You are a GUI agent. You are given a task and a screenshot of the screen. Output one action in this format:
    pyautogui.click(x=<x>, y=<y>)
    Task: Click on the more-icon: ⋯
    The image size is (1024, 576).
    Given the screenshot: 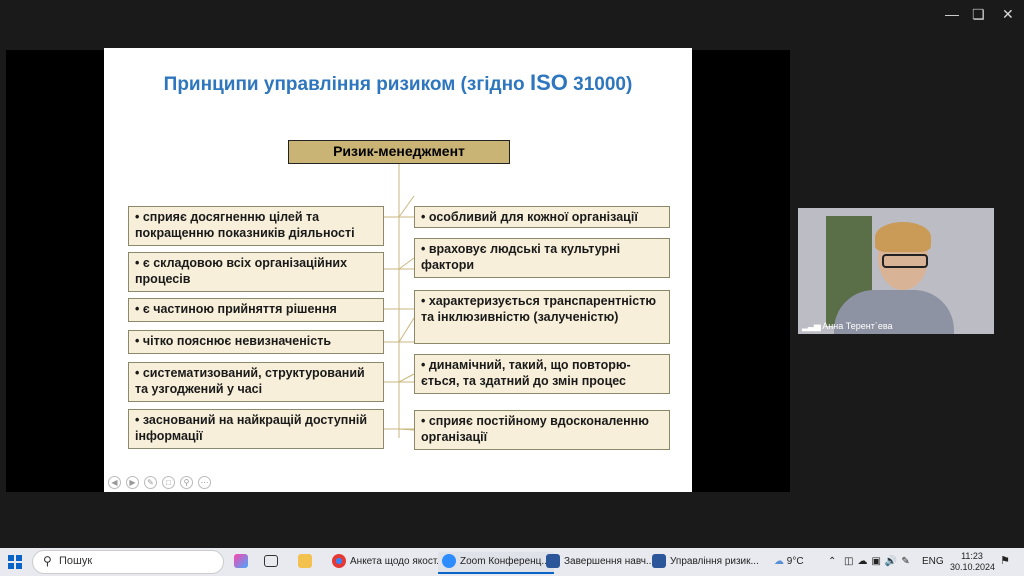 What is the action you would take?
    pyautogui.click(x=204, y=482)
    